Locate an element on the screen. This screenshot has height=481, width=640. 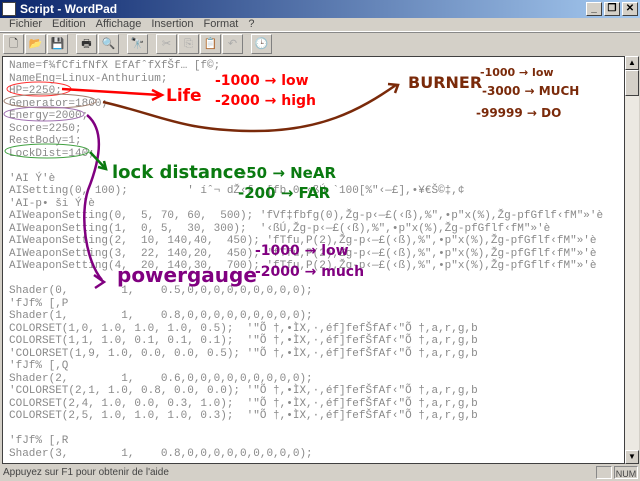
document-line: 'fJf% [,R is located at coordinates (39, 441).